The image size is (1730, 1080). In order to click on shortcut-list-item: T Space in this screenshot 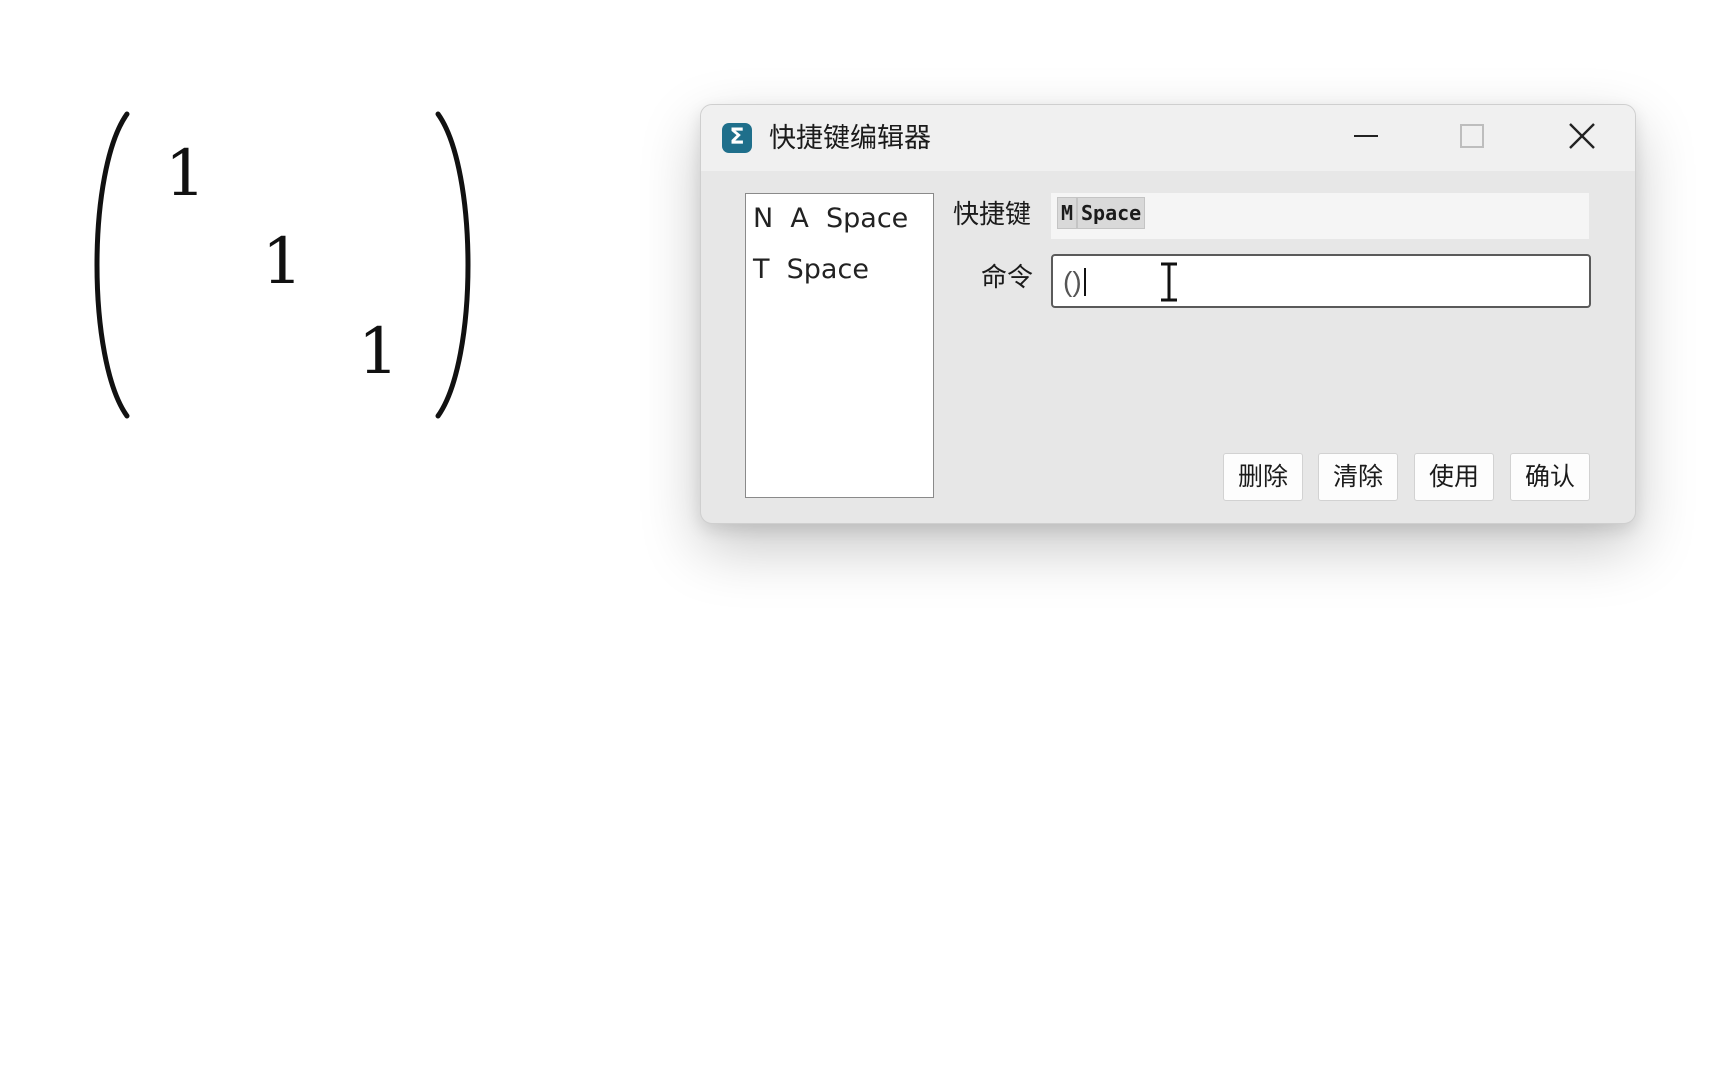, I will do `click(811, 270)`.